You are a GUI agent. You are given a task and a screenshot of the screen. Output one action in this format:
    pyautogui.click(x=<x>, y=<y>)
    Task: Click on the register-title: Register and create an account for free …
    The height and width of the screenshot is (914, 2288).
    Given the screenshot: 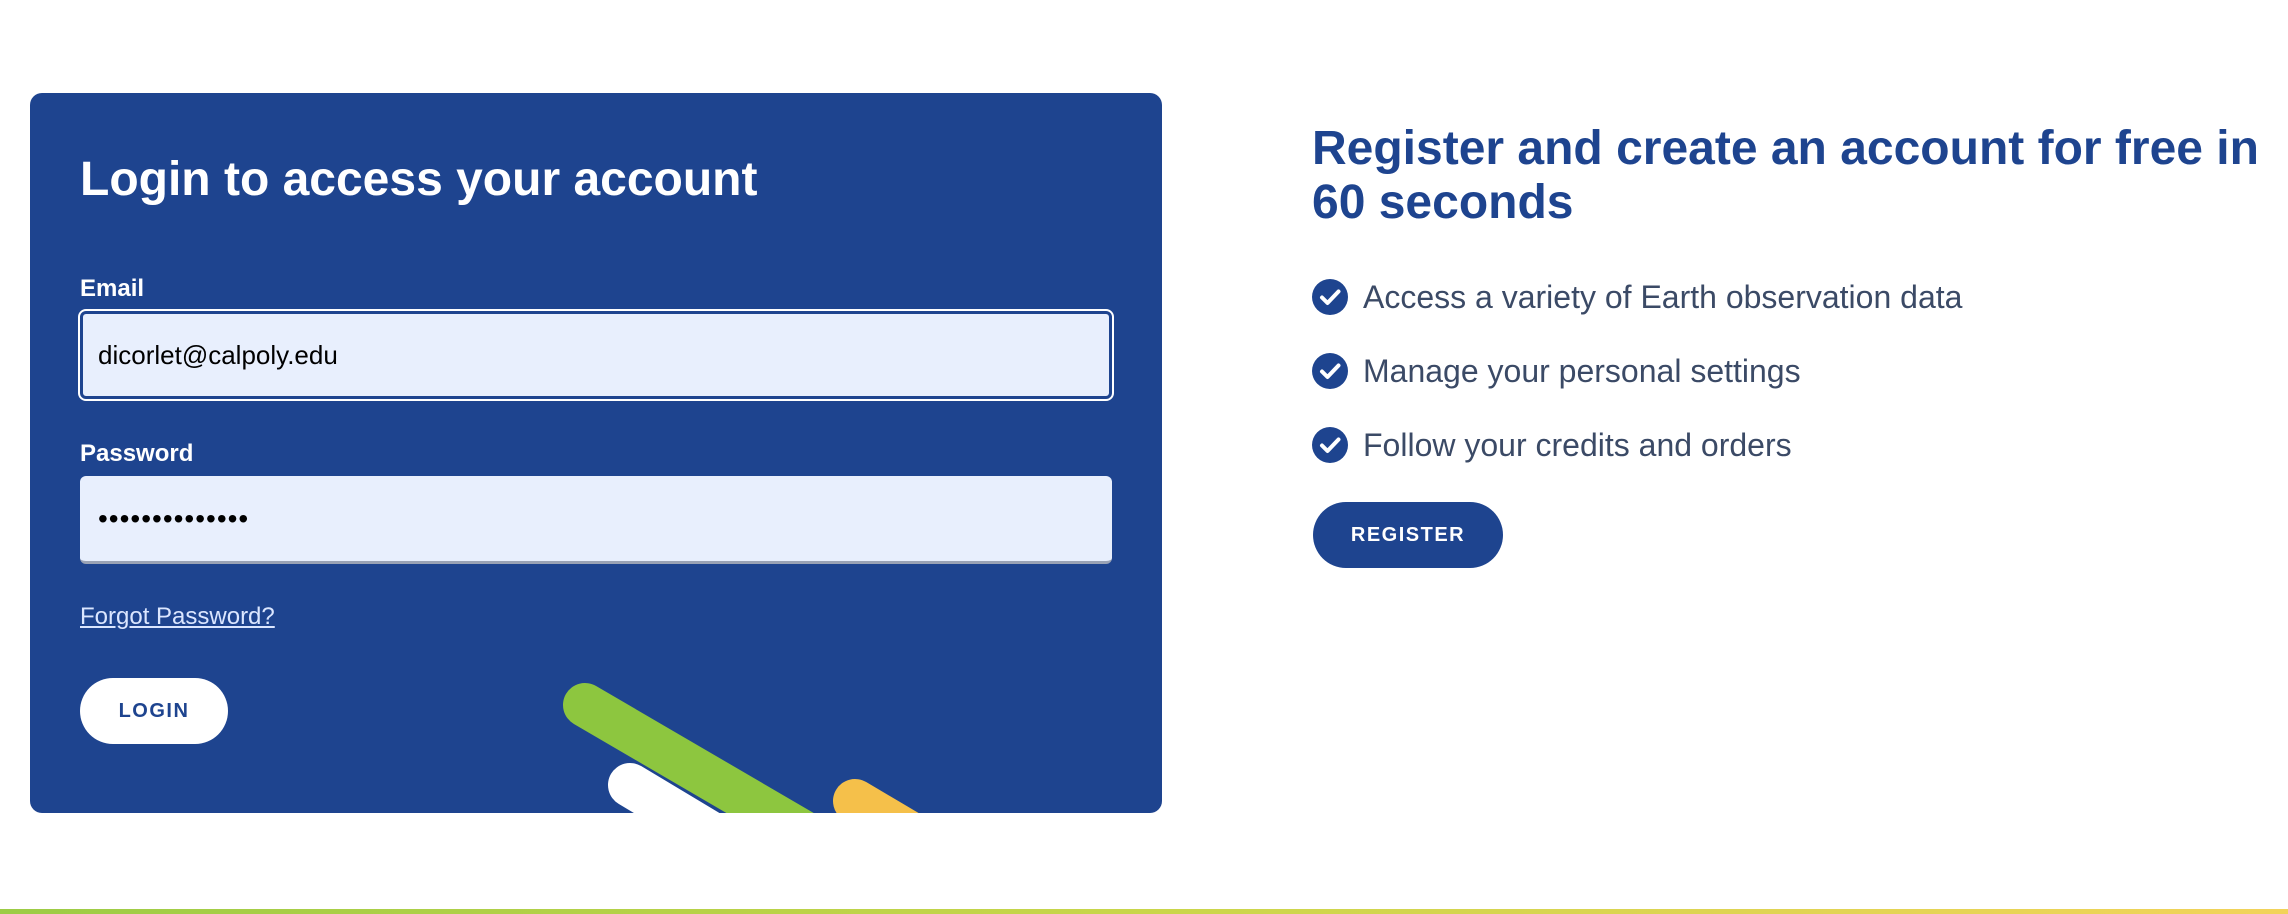 What is the action you would take?
    pyautogui.click(x=1785, y=175)
    